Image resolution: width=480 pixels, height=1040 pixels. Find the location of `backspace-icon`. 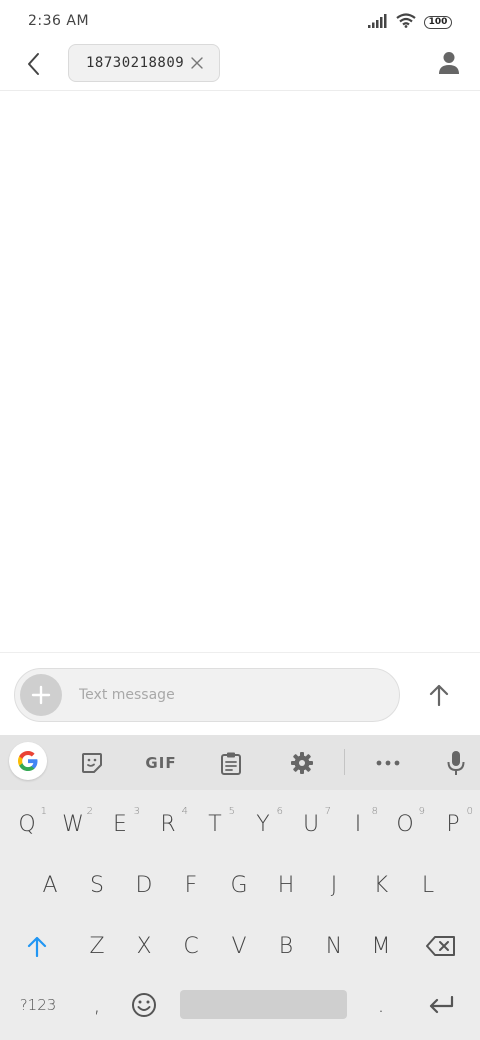

backspace-icon is located at coordinates (440, 946).